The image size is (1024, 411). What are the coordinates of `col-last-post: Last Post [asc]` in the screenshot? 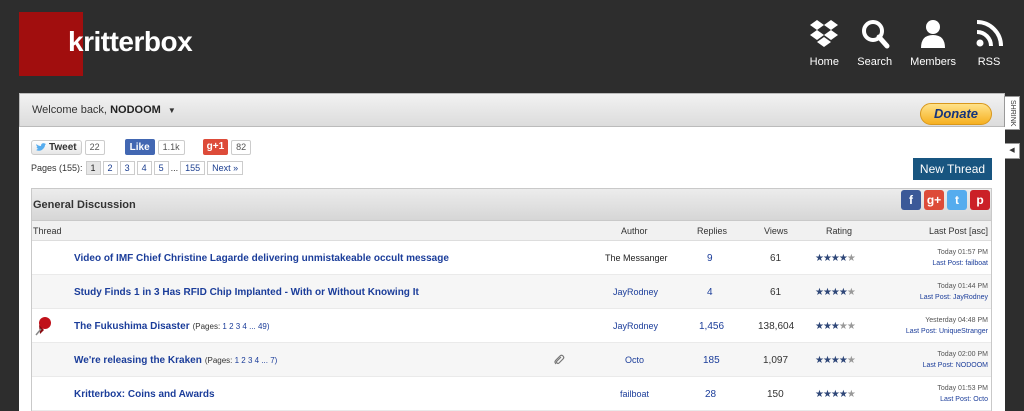 It's located at (958, 231).